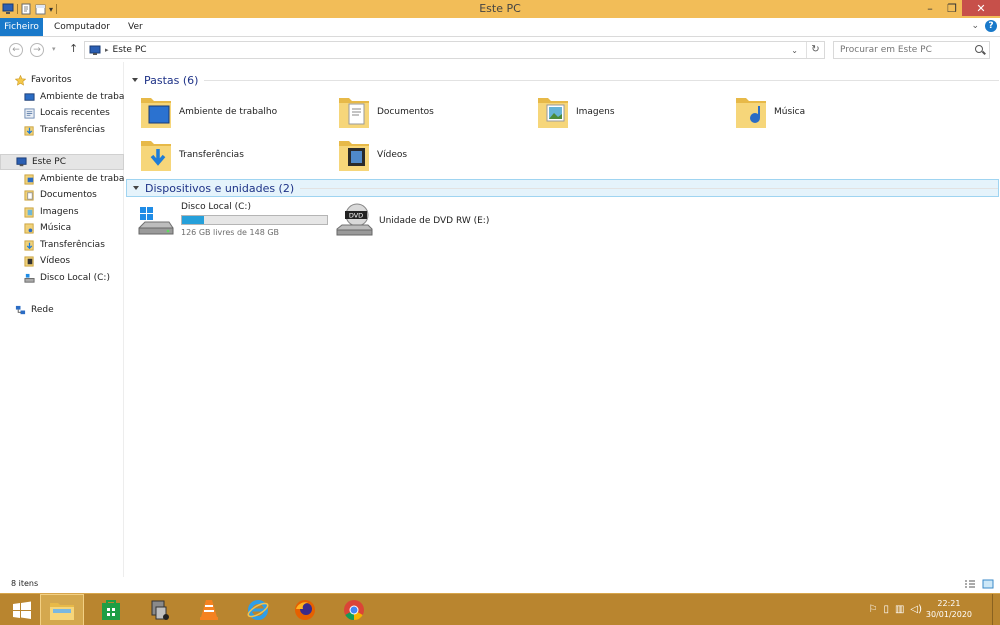 This screenshot has height=625, width=1000. What do you see at coordinates (815, 50) in the screenshot?
I see `refresh-icon: ↻` at bounding box center [815, 50].